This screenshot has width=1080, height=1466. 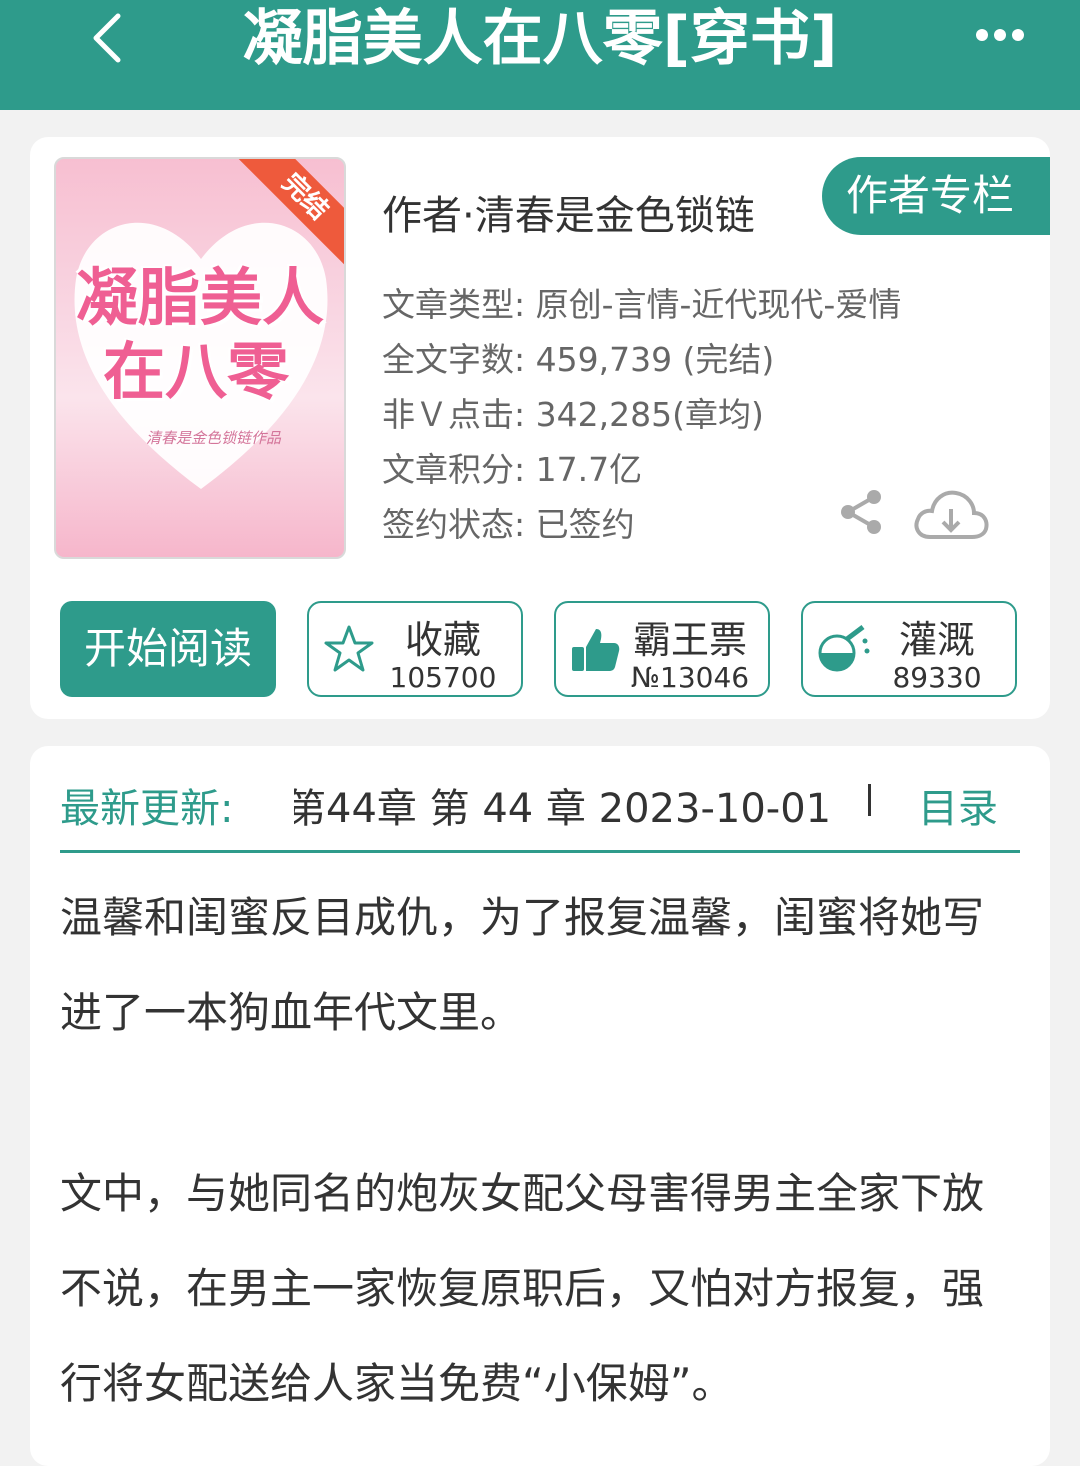 What do you see at coordinates (540, 851) in the screenshot?
I see `section-divider` at bounding box center [540, 851].